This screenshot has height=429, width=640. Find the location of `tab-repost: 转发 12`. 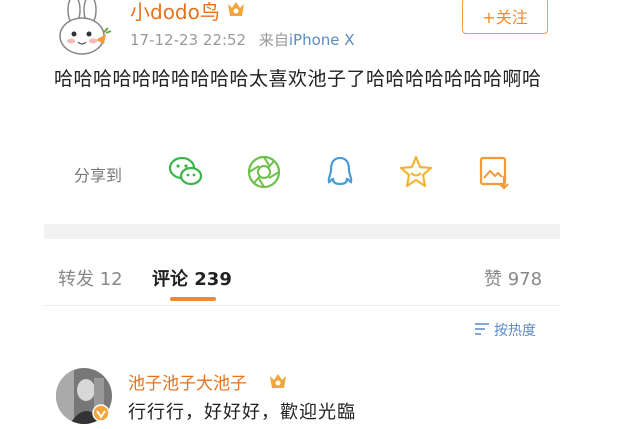

tab-repost: 转发 12 is located at coordinates (90, 278).